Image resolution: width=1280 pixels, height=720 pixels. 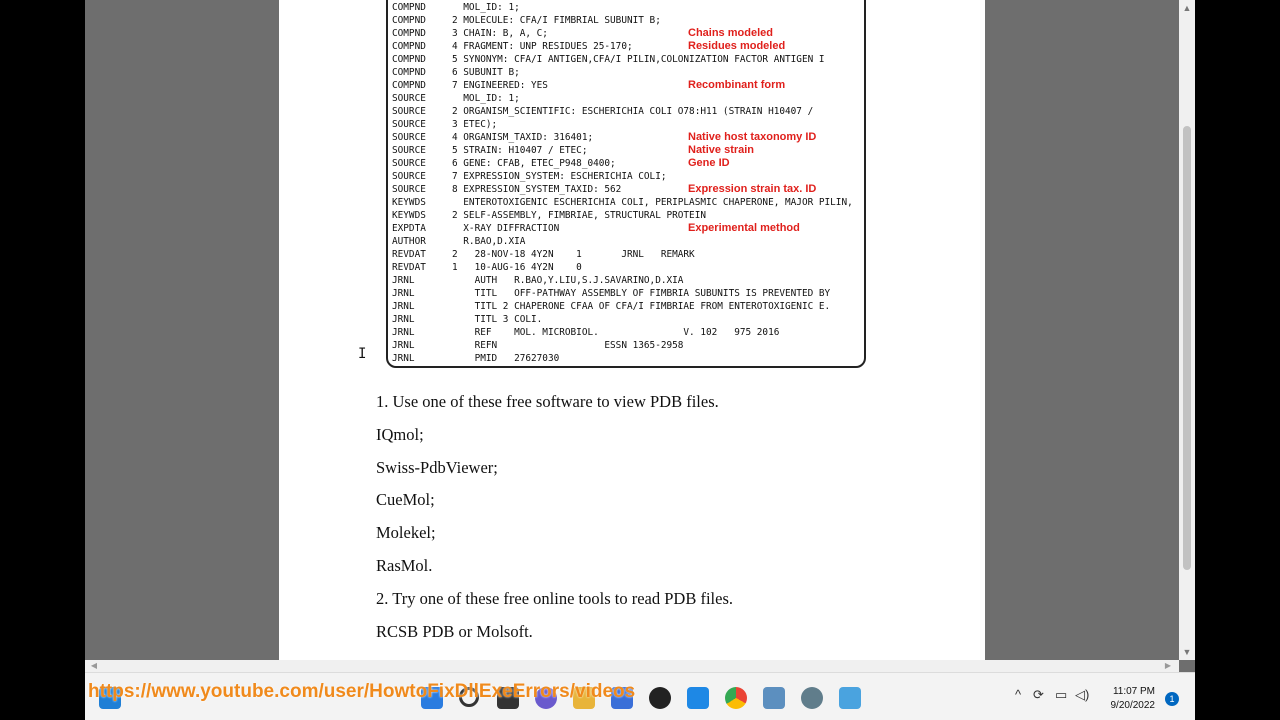 I want to click on pdb-annotation: Gene ID, so click(x=709, y=163).